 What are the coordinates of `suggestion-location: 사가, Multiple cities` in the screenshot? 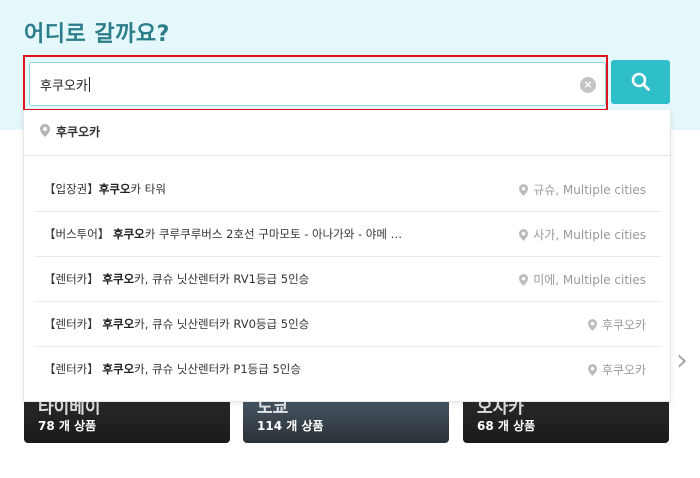 It's located at (582, 234).